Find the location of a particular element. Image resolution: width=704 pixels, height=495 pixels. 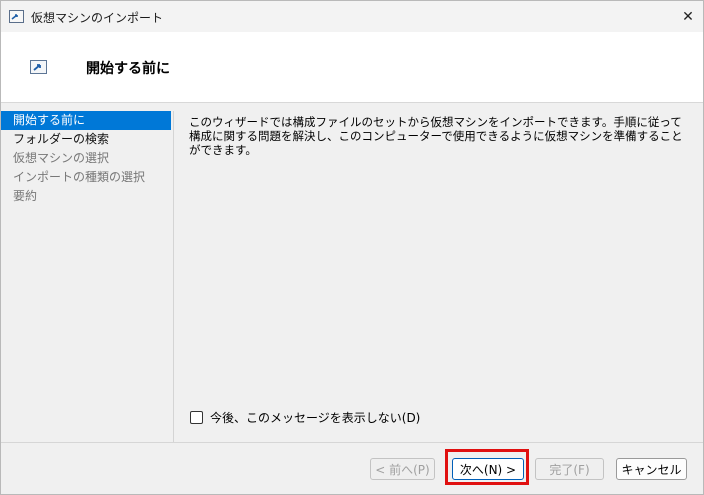

sidebar-item-before-you-begin: 開始する前に is located at coordinates (86, 120).